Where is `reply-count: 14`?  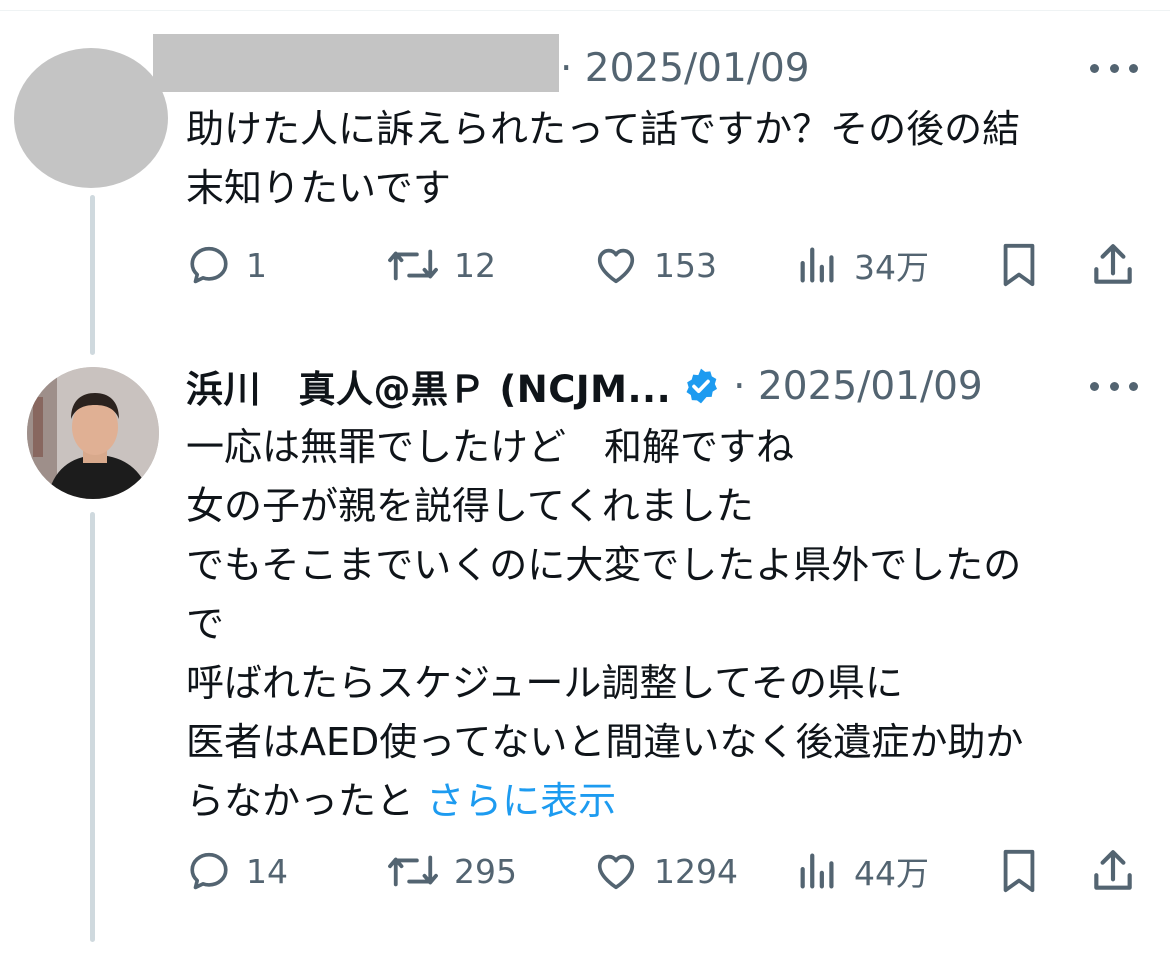 reply-count: 14 is located at coordinates (267, 871).